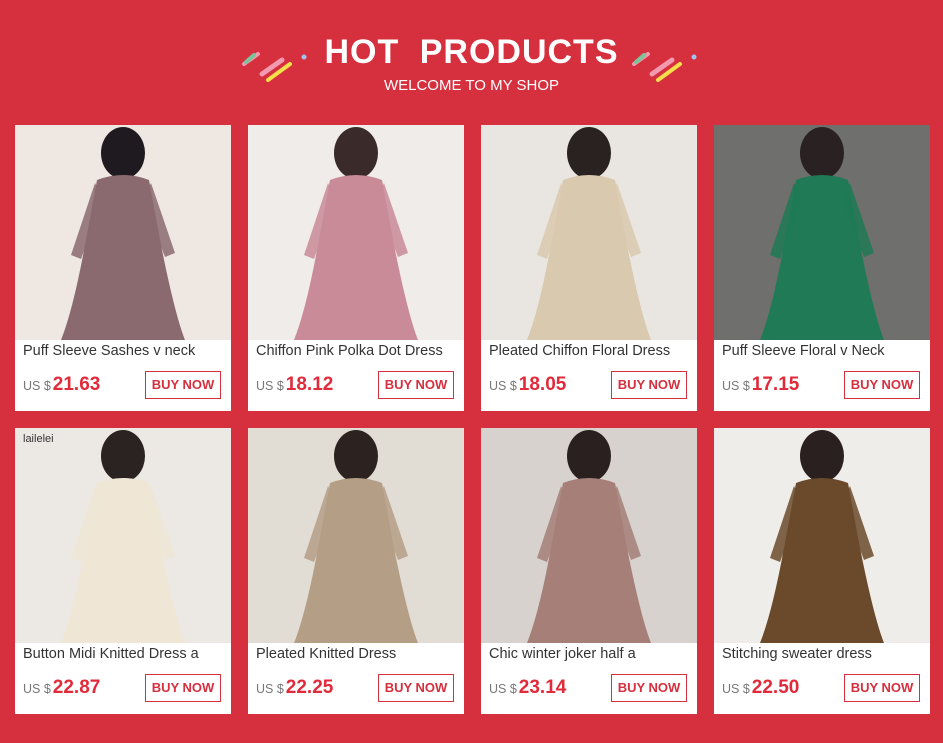  I want to click on product-name: Pleated Knitted Dress, so click(358, 654).